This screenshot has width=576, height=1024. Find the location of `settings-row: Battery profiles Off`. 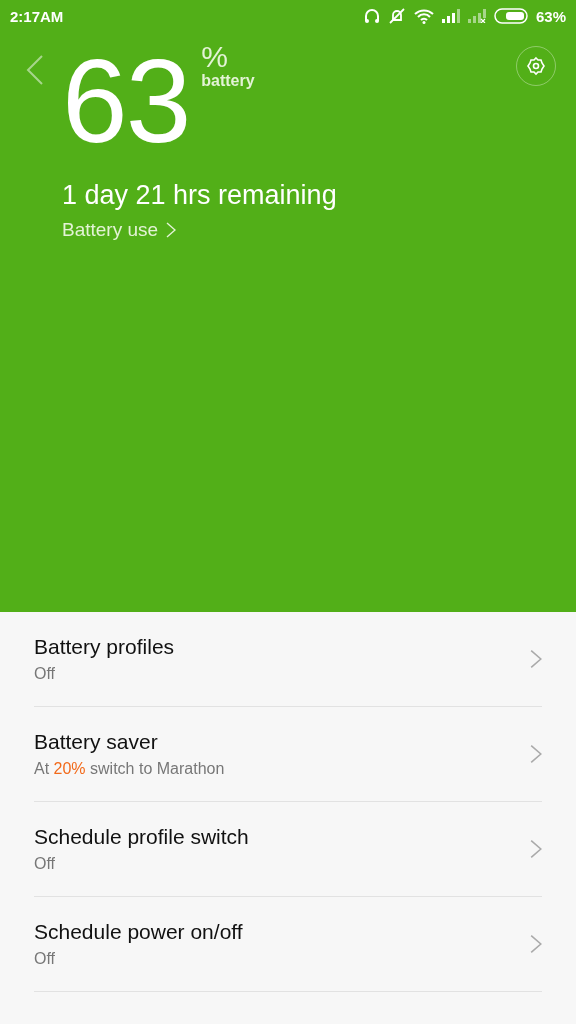

settings-row: Battery profiles Off is located at coordinates (288, 659).